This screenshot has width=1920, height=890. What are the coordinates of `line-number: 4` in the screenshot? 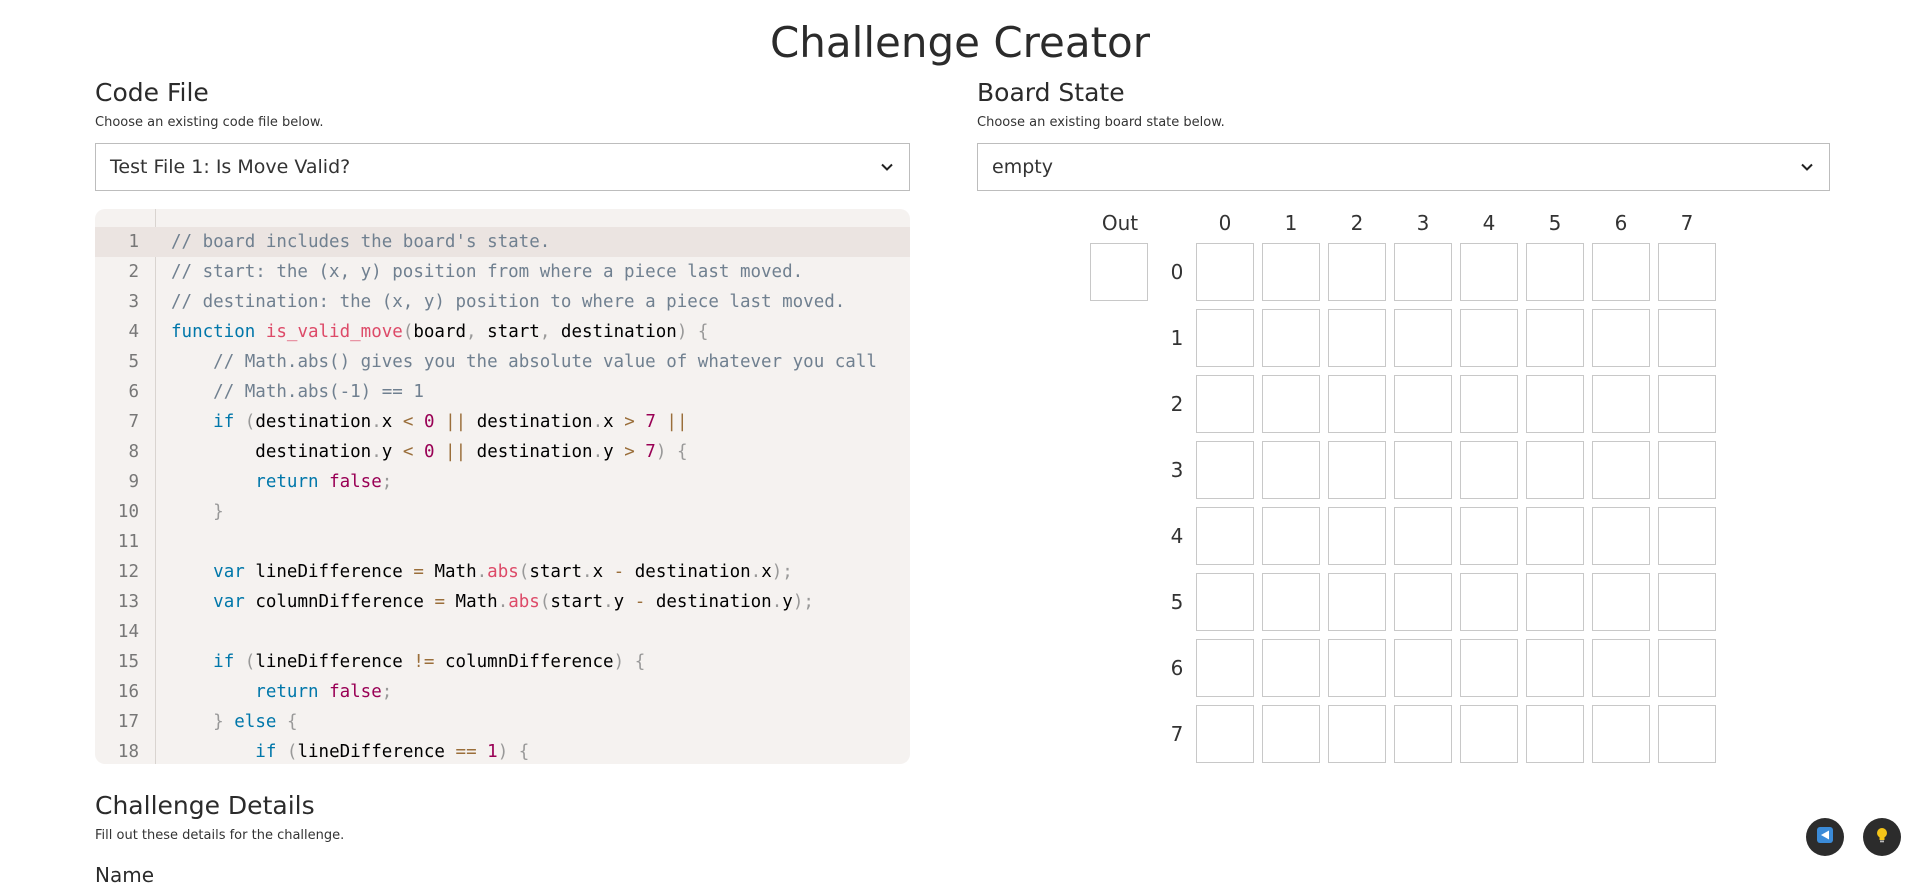 It's located at (133, 332).